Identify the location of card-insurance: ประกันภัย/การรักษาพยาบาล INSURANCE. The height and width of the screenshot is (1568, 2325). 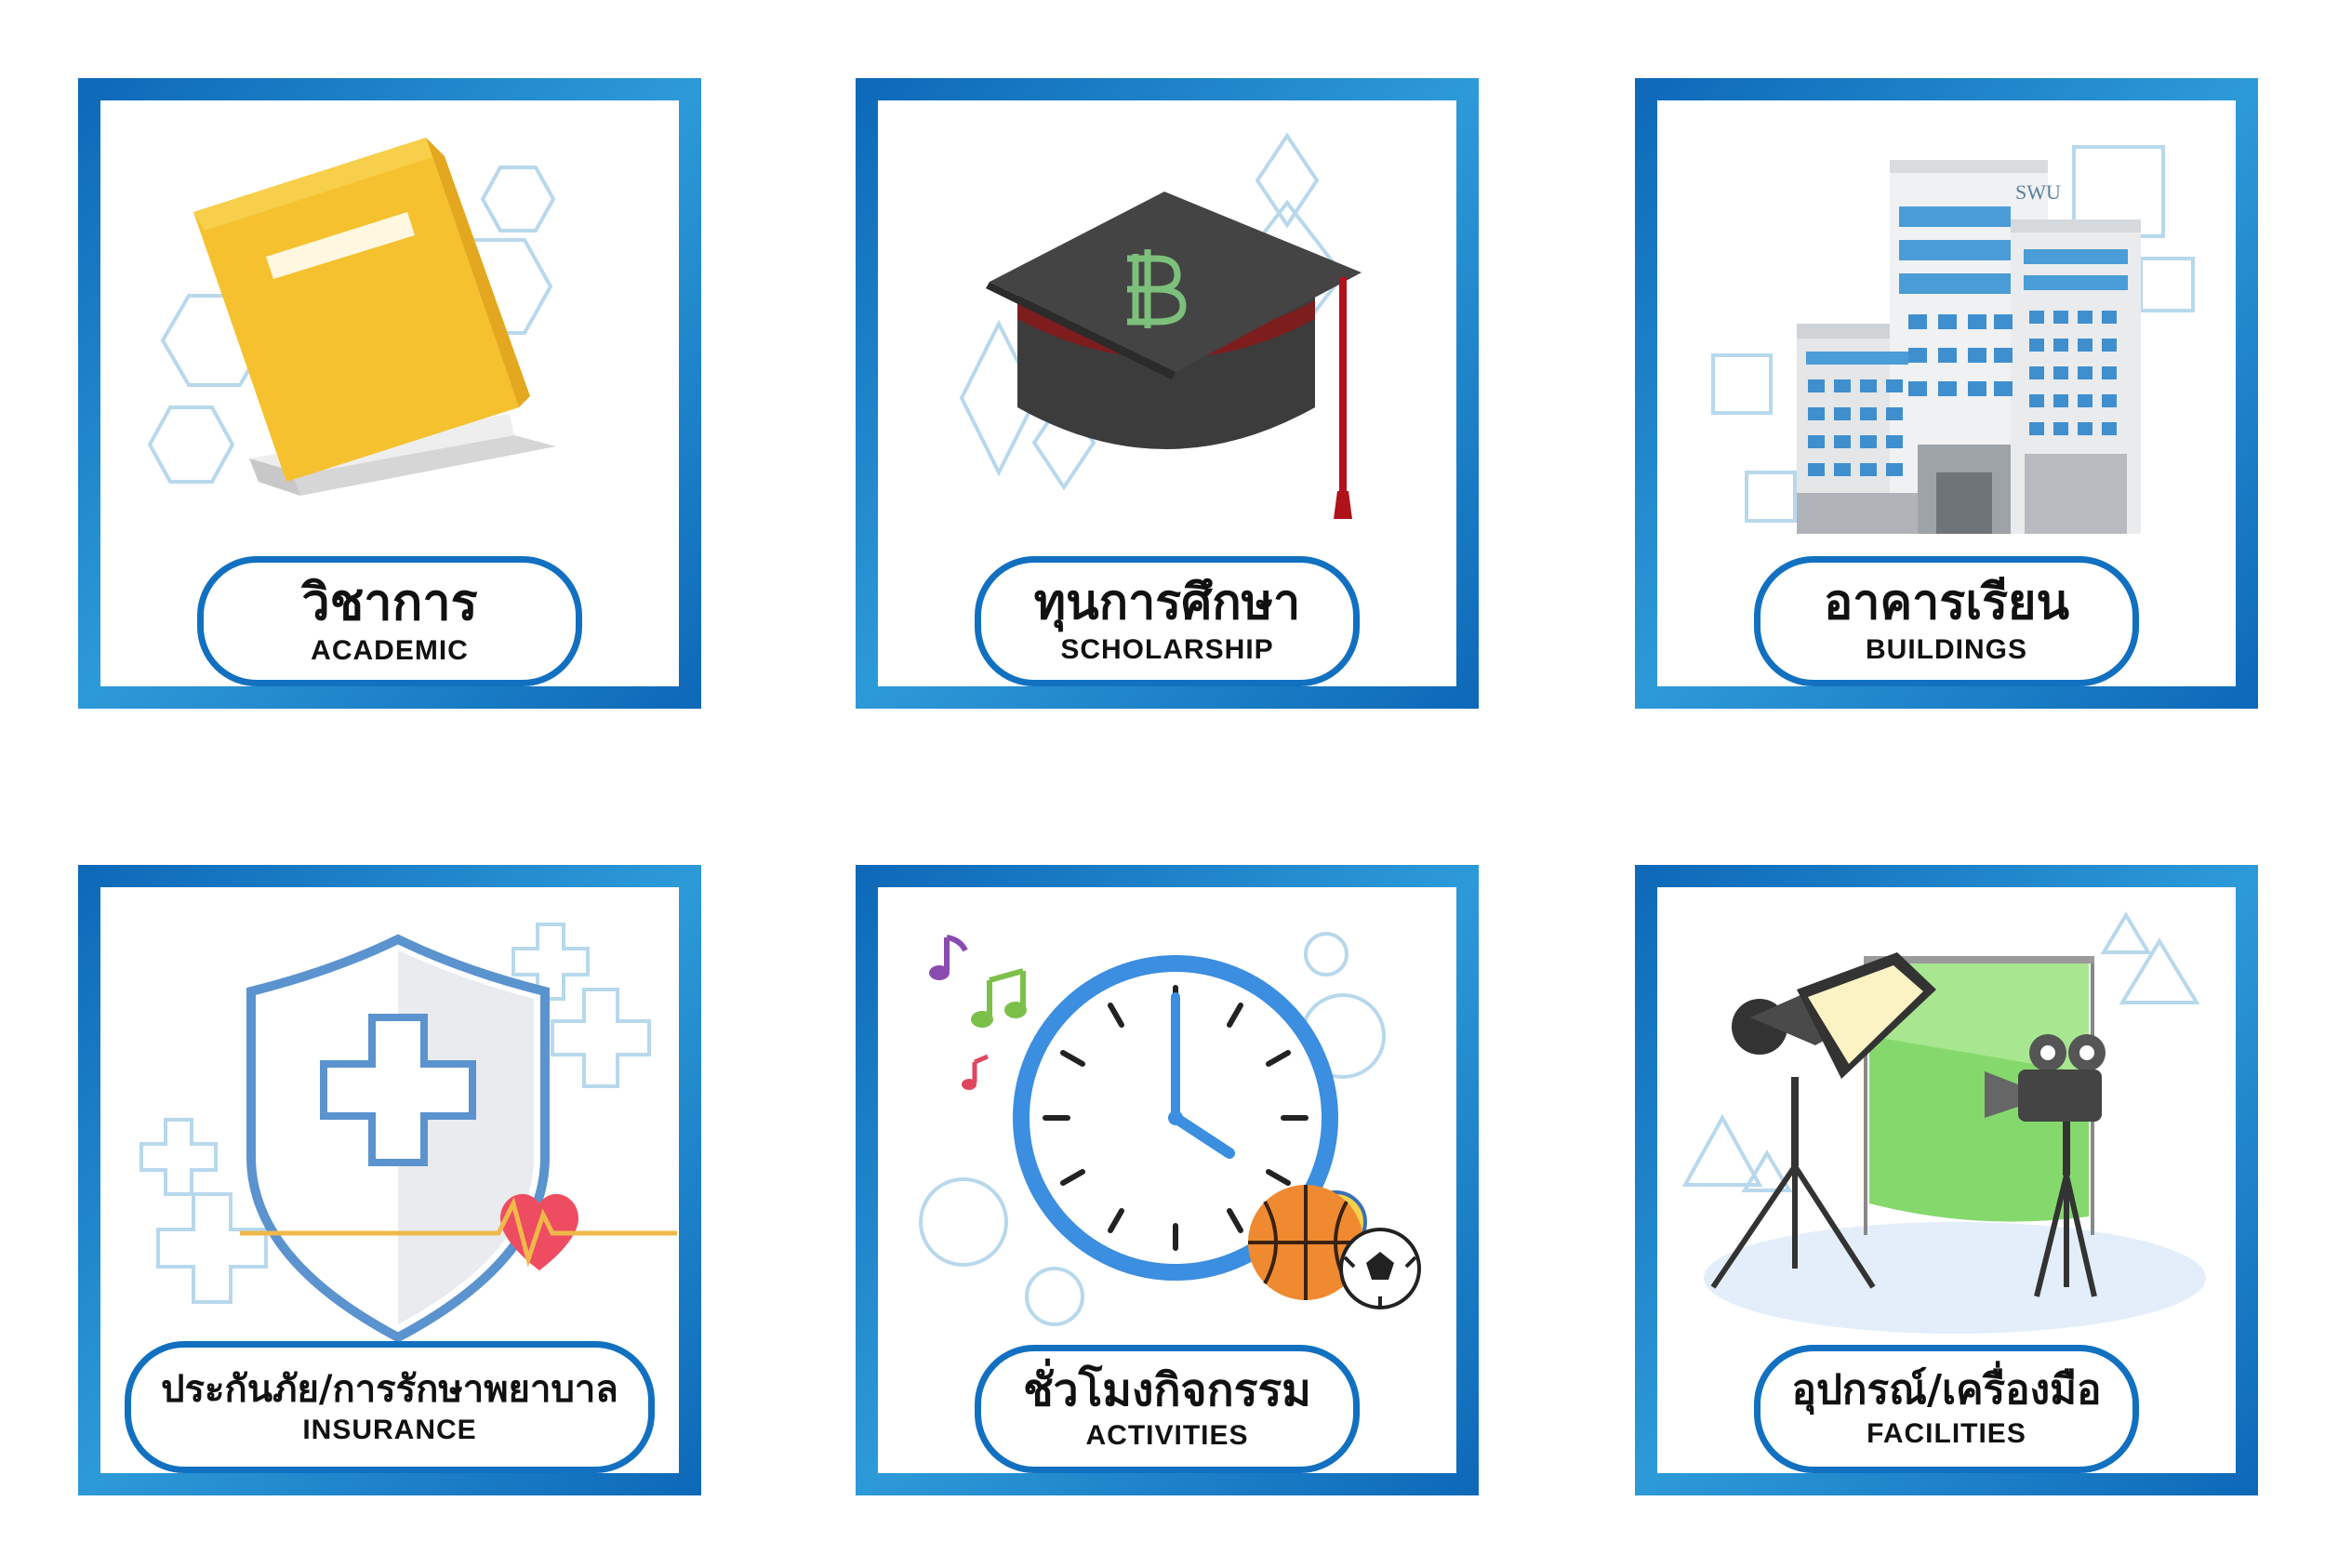
(389, 1180).